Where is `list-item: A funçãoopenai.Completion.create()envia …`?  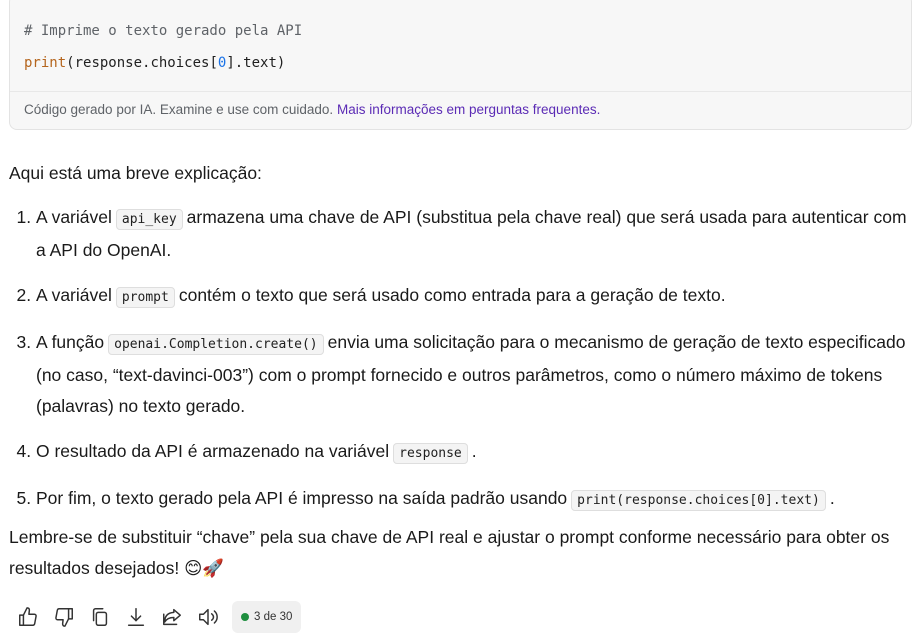 list-item: A funçãoopenai.Completion.create()envia … is located at coordinates (472, 374).